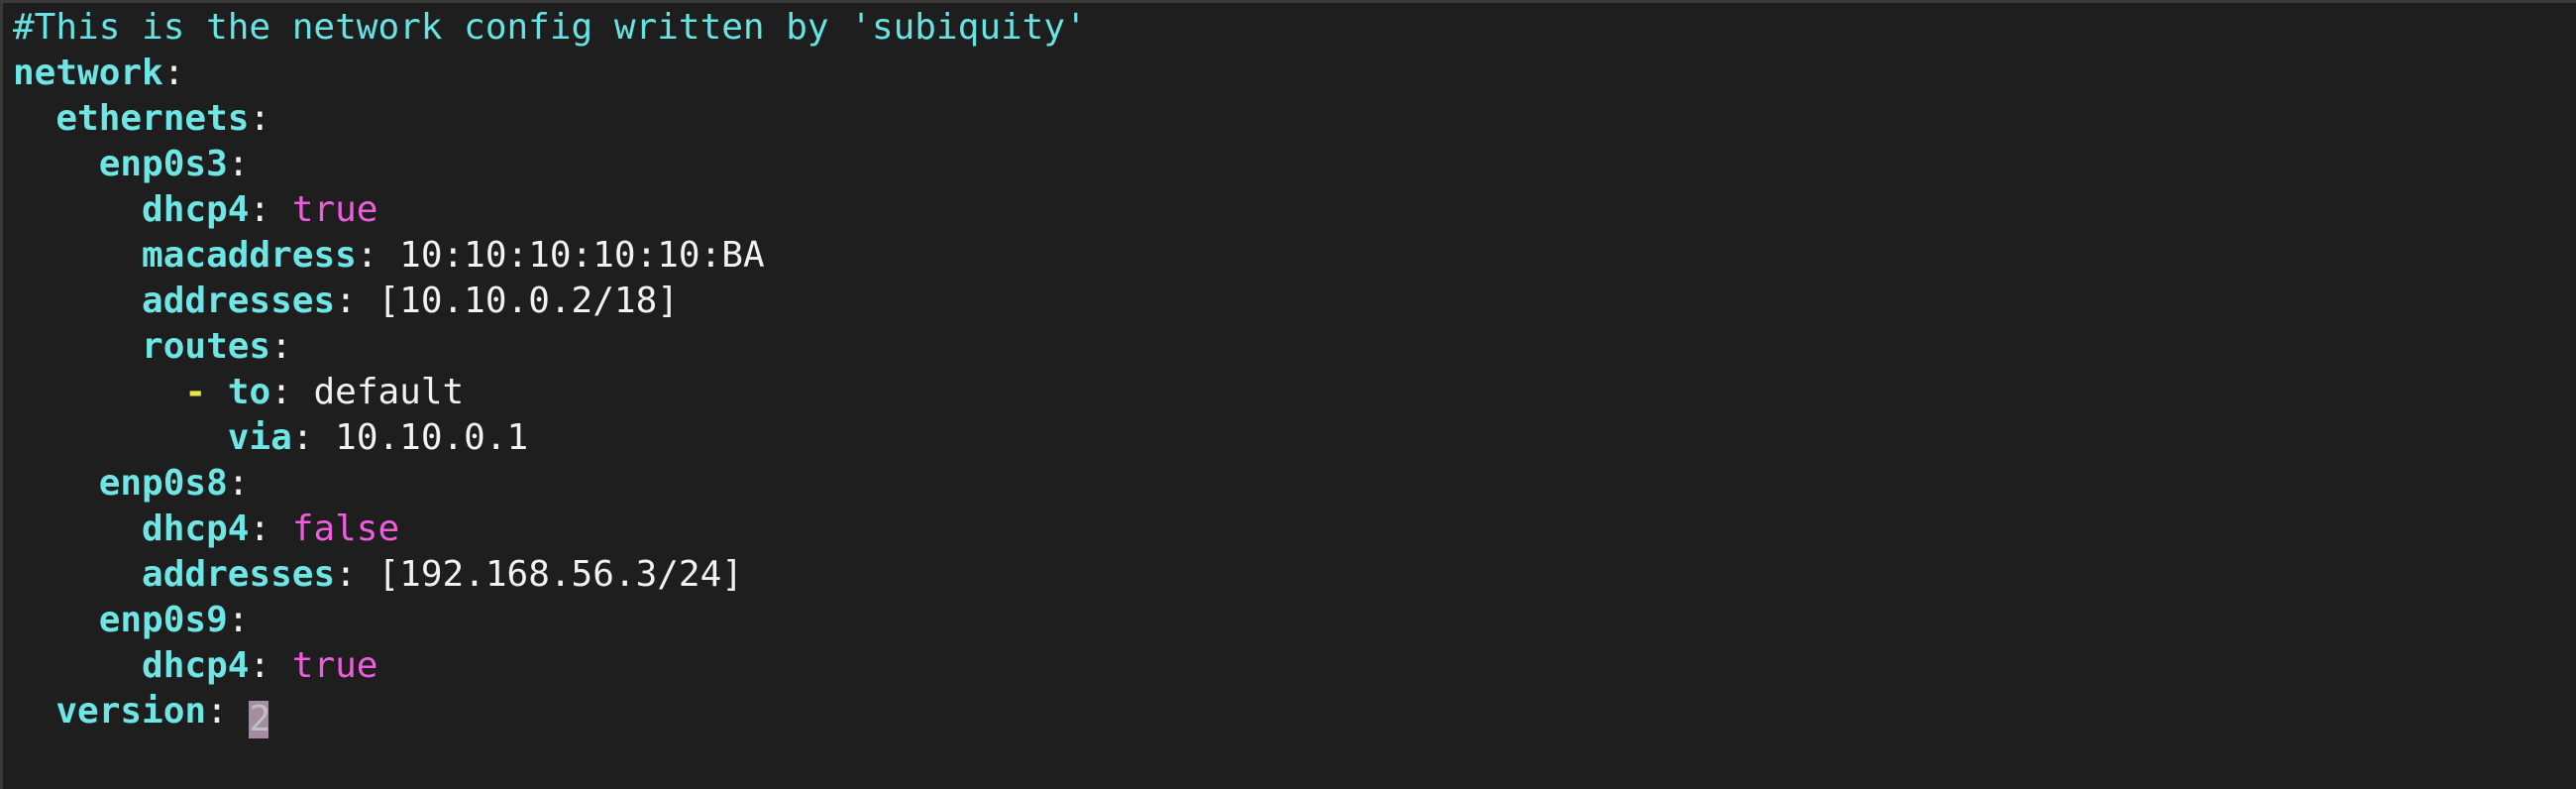 This screenshot has width=2576, height=789. What do you see at coordinates (528, 301) in the screenshot?
I see `yaml-value: [10.10.0.2/18]` at bounding box center [528, 301].